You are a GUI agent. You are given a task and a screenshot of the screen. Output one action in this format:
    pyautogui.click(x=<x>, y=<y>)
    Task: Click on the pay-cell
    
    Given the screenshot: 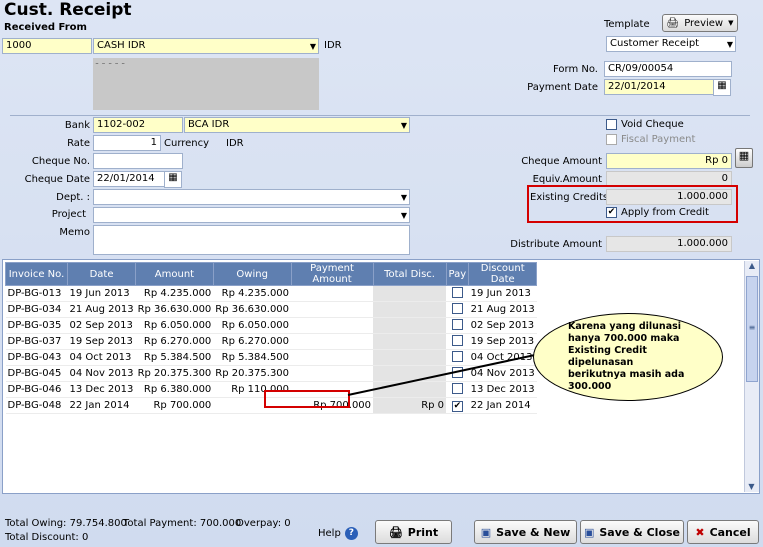 What is the action you would take?
    pyautogui.click(x=457, y=293)
    